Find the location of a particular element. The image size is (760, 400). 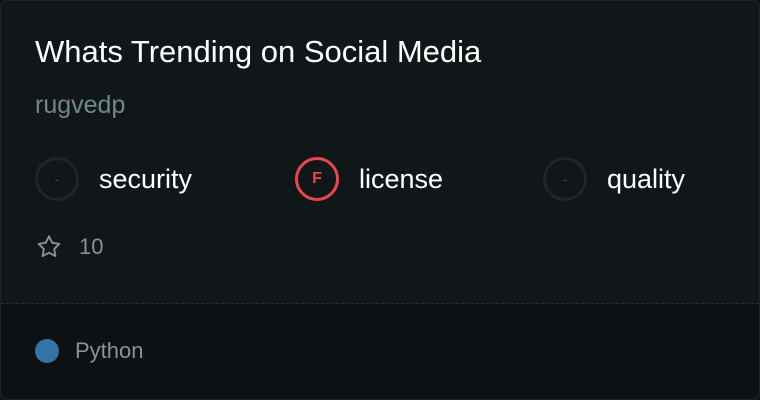

language-name: Python is located at coordinates (109, 350).